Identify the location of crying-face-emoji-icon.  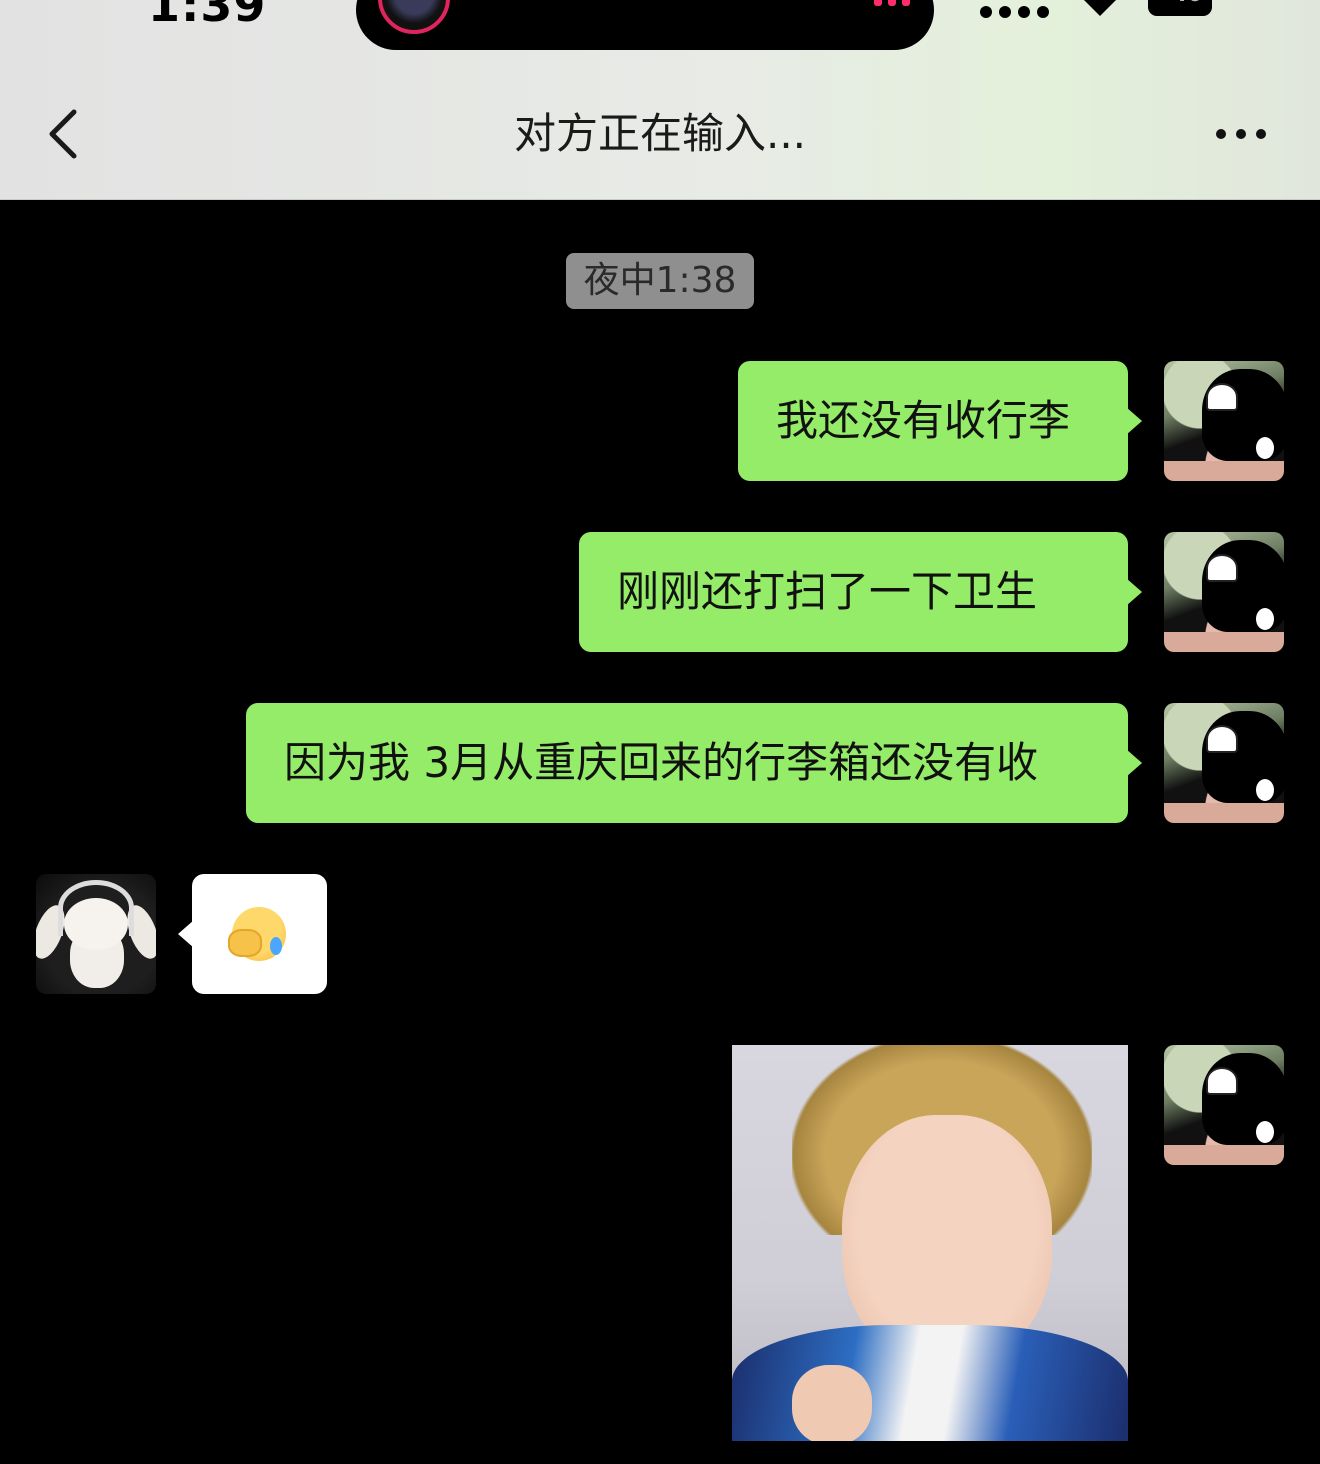
(257, 934).